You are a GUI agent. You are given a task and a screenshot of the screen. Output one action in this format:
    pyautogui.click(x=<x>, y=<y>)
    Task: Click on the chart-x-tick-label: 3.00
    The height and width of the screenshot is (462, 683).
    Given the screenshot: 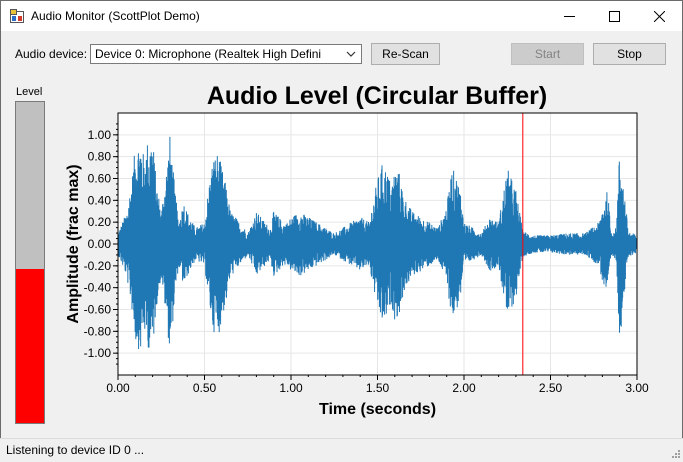 What is the action you would take?
    pyautogui.click(x=637, y=388)
    